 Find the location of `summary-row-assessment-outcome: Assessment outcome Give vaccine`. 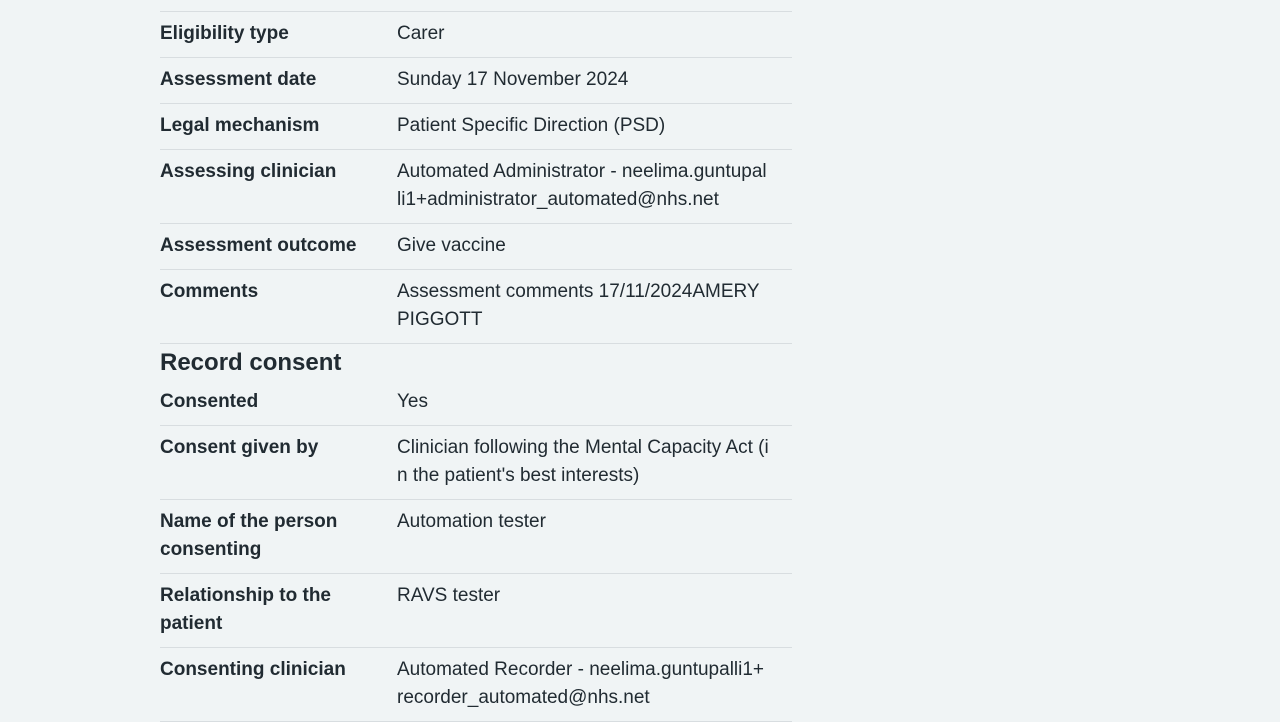

summary-row-assessment-outcome: Assessment outcome Give vaccine is located at coordinates (476, 247).